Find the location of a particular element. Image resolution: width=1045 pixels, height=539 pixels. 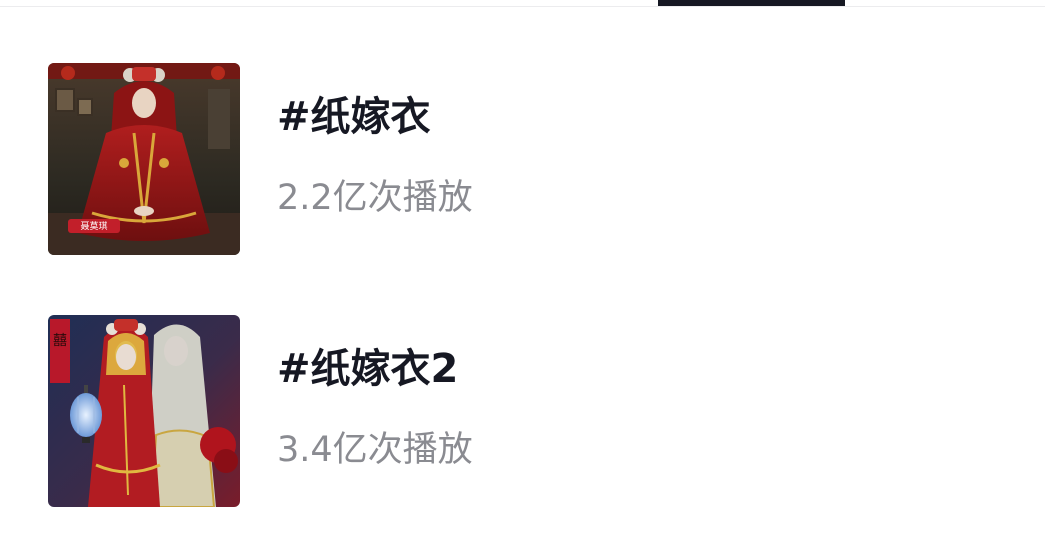

bride-red-dress-image: 聂莫琪 is located at coordinates (144, 159).